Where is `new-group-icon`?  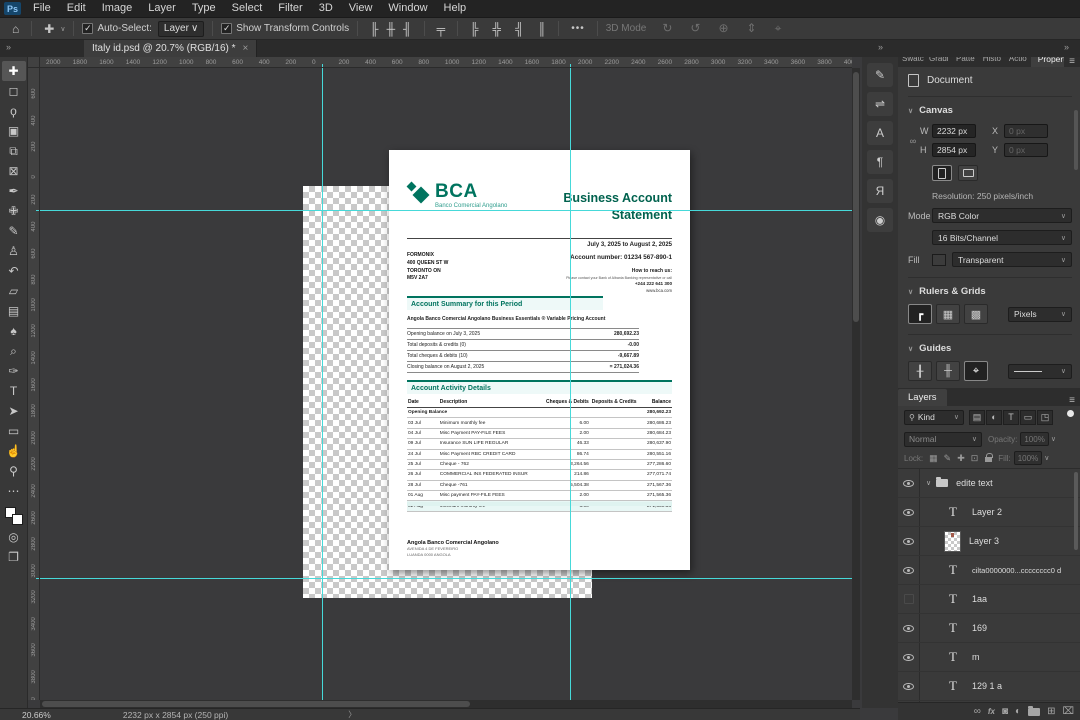 new-group-icon is located at coordinates (1034, 710).